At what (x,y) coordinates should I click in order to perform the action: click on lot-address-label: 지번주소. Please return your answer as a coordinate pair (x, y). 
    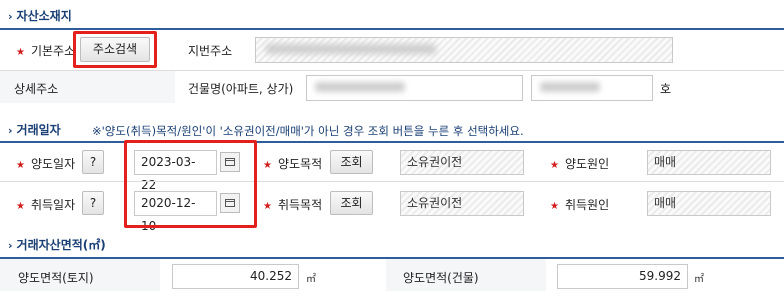
    Looking at the image, I should click on (210, 51).